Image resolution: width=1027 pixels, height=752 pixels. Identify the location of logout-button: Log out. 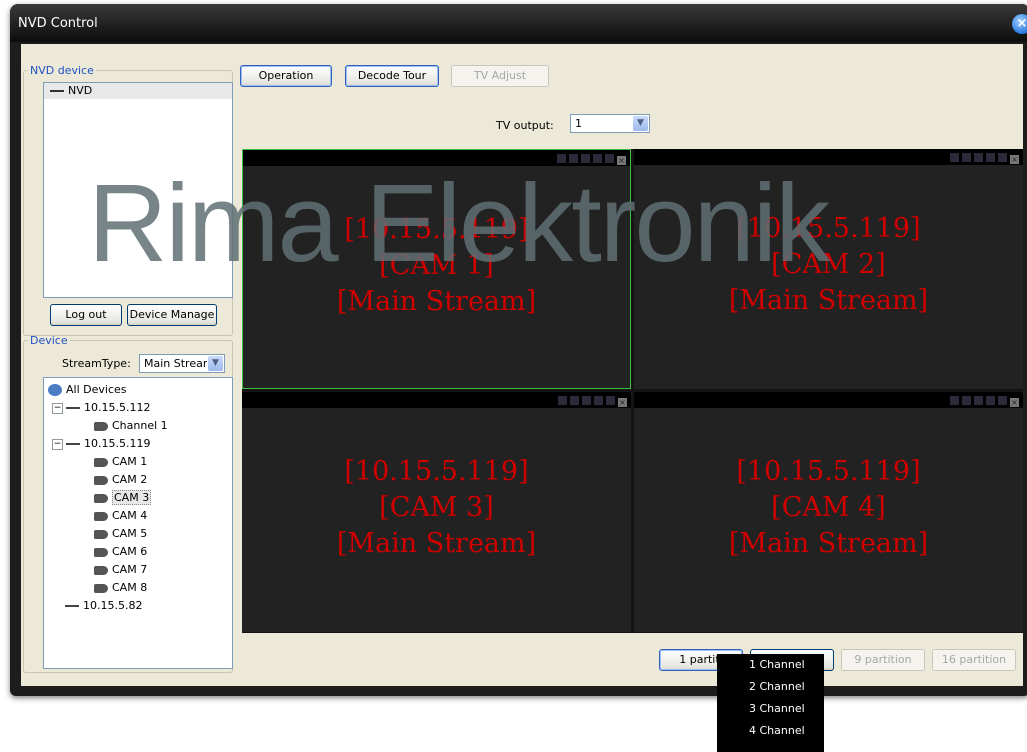
(86, 315).